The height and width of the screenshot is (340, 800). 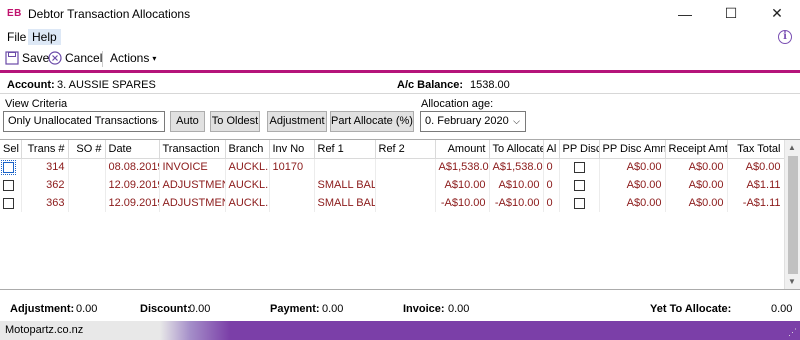 I want to click on cell-ref1, so click(x=345, y=167).